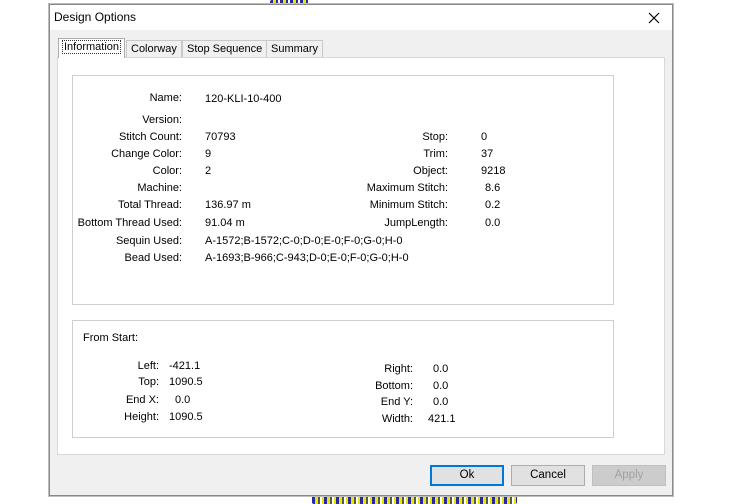 The width and height of the screenshot is (730, 504). What do you see at coordinates (162, 120) in the screenshot?
I see `version-label: Version:` at bounding box center [162, 120].